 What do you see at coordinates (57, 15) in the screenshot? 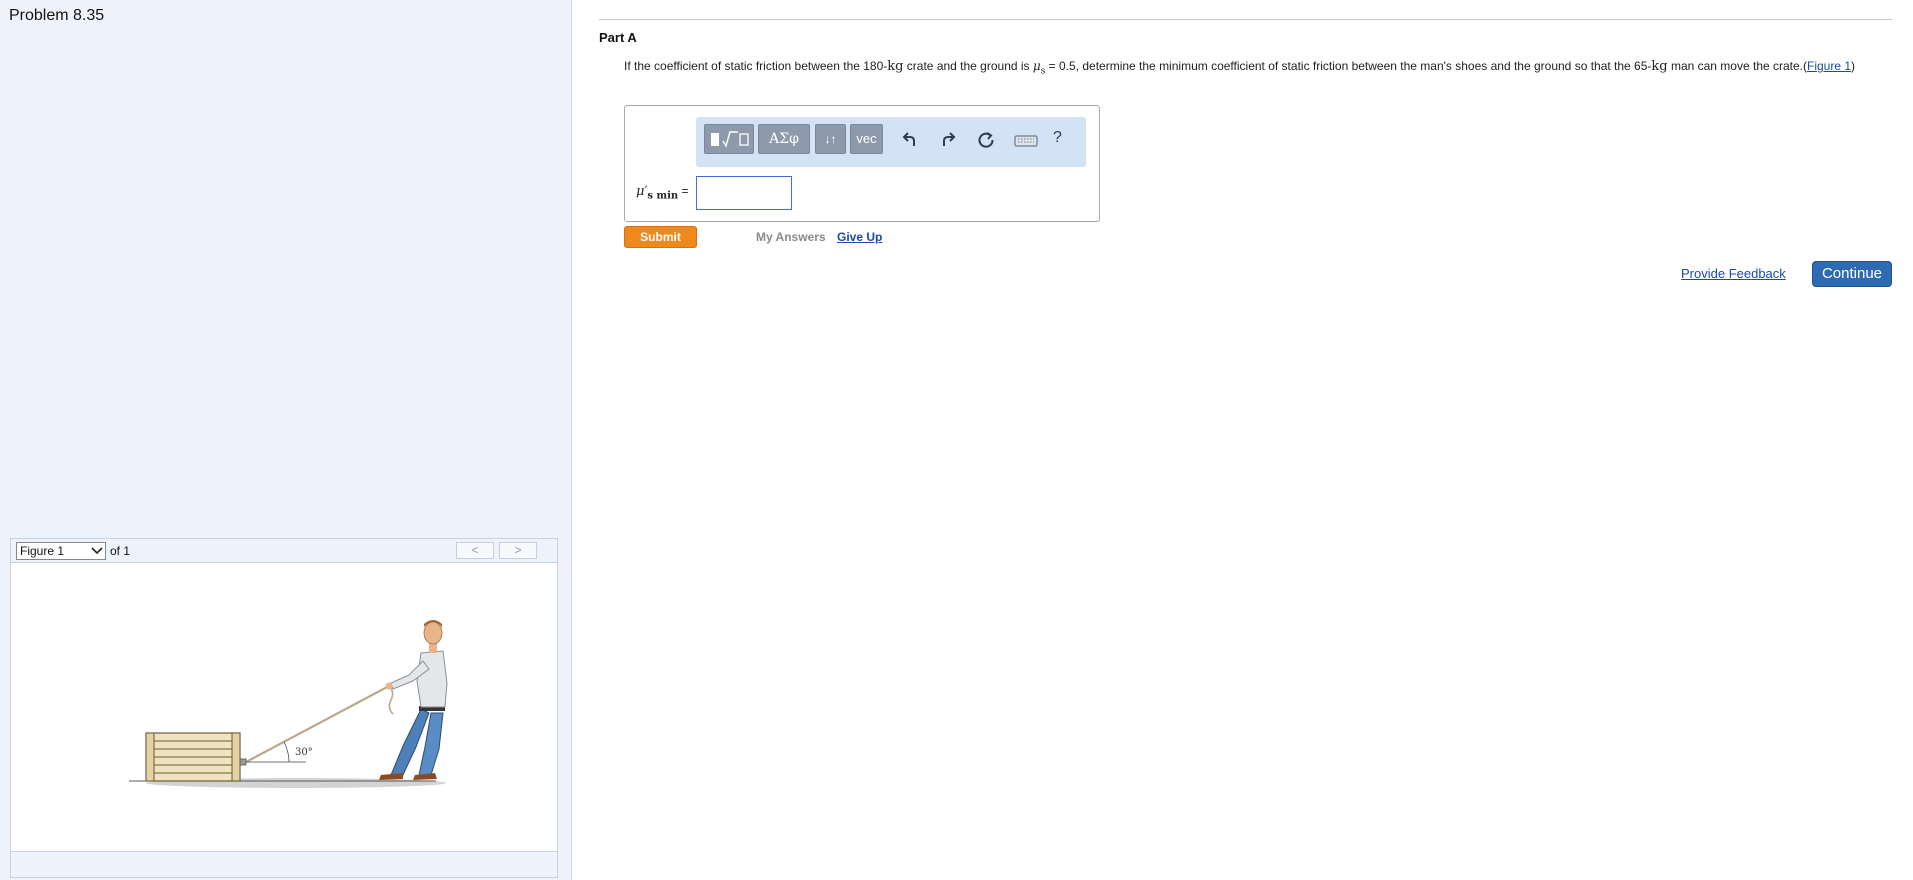
I see `problem-title: Problem 8.35` at bounding box center [57, 15].